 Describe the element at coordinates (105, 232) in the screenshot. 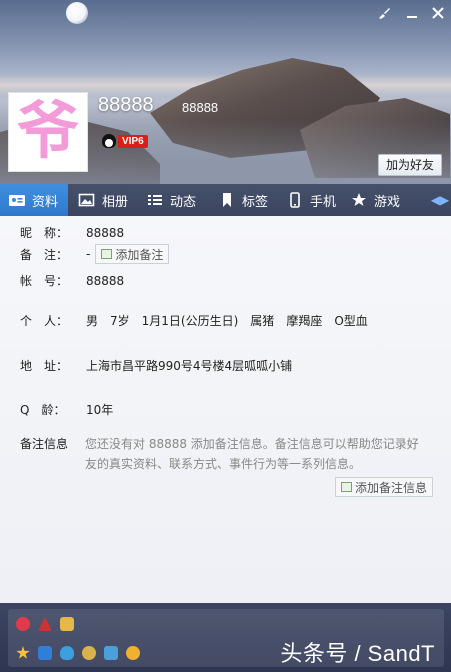

I see `nickname-value: 88888` at that location.